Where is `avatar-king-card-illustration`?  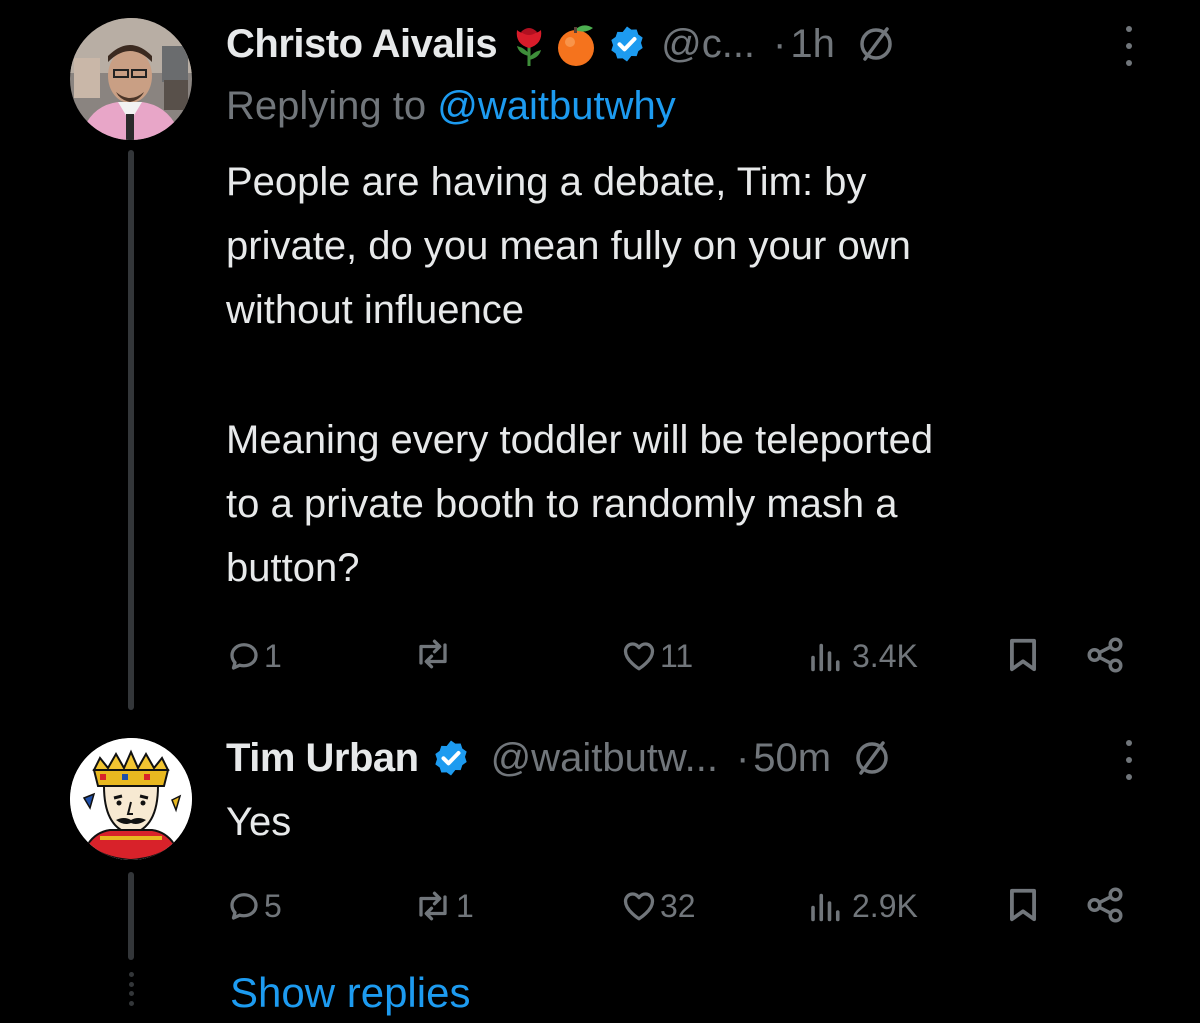
avatar-king-card-illustration is located at coordinates (131, 799).